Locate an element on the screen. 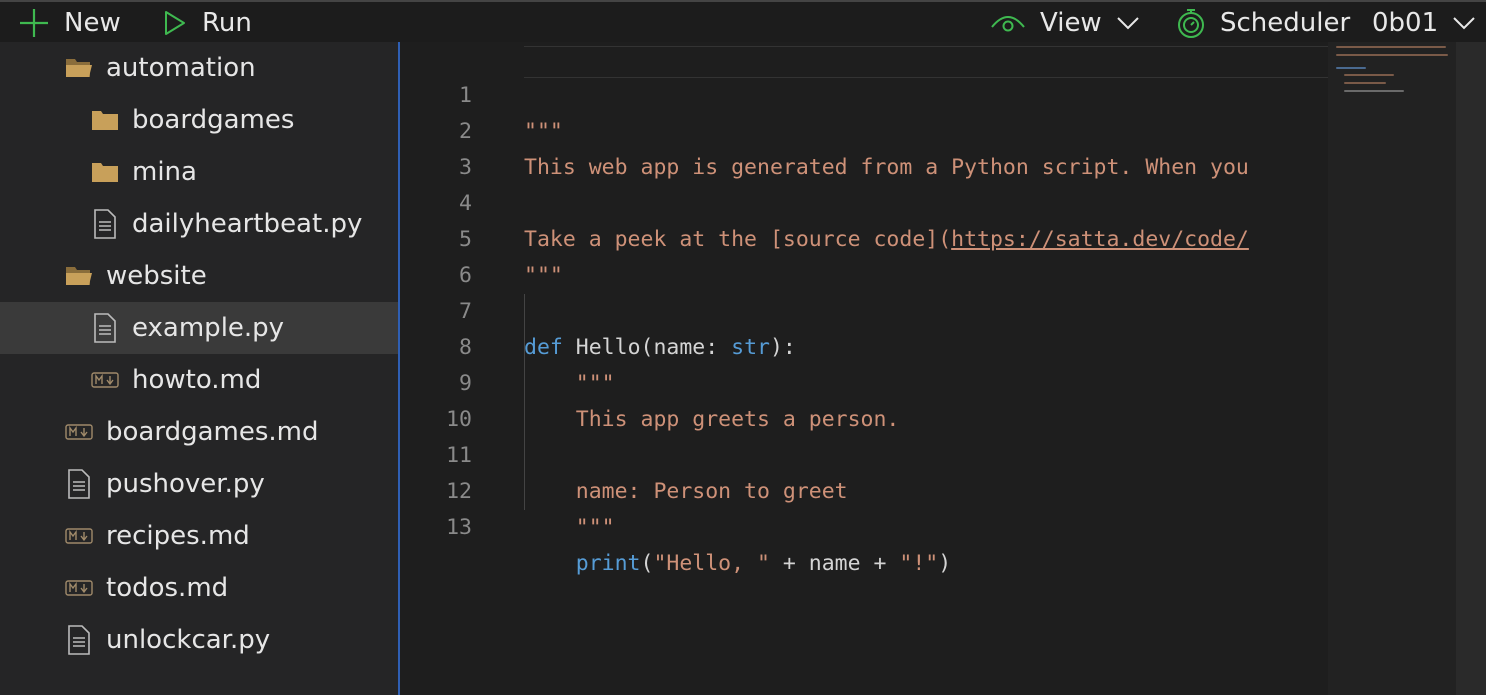 This screenshot has width=1486, height=695. tree-item-howto: howto.md is located at coordinates (199, 380).